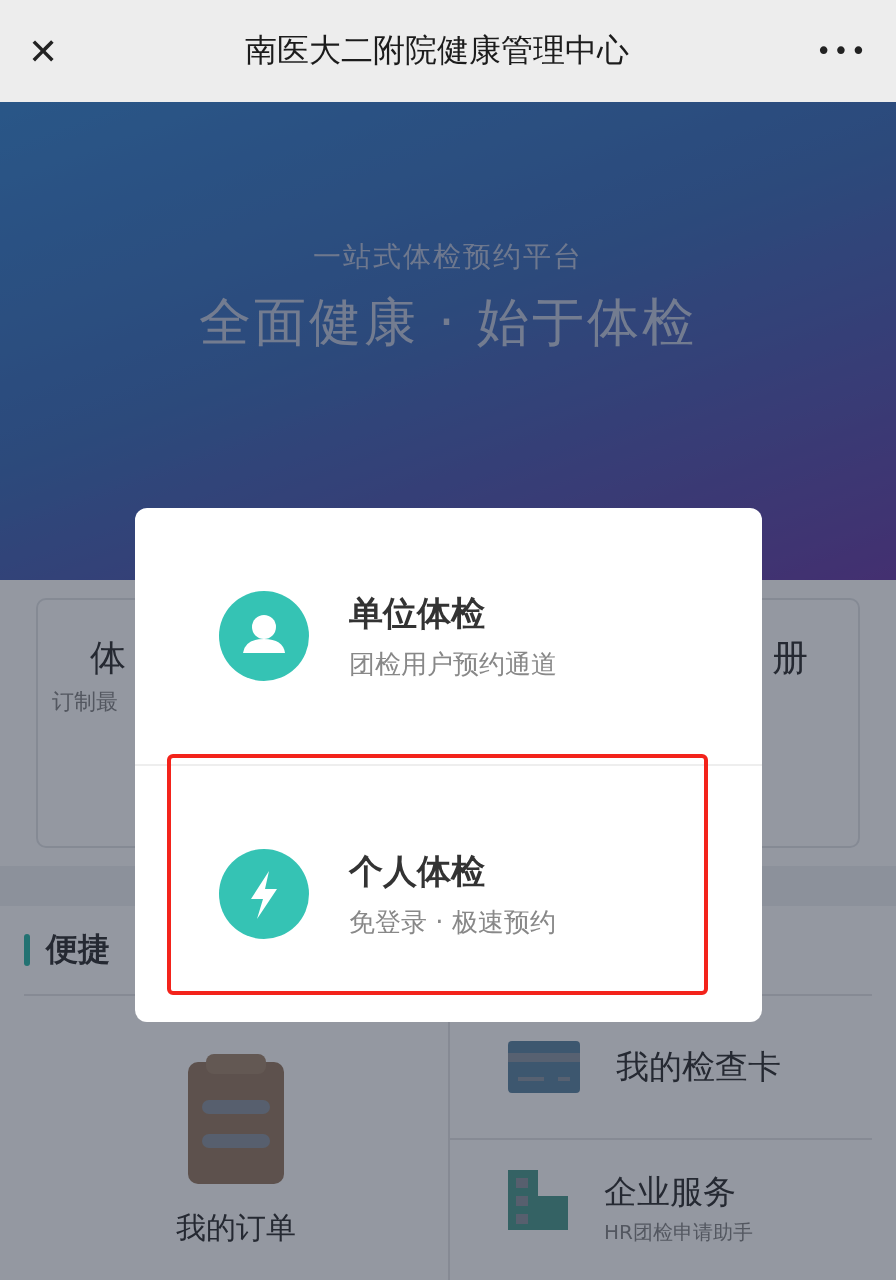 The width and height of the screenshot is (896, 1280). I want to click on shortcut-note: HR团检申请助手, so click(678, 1232).